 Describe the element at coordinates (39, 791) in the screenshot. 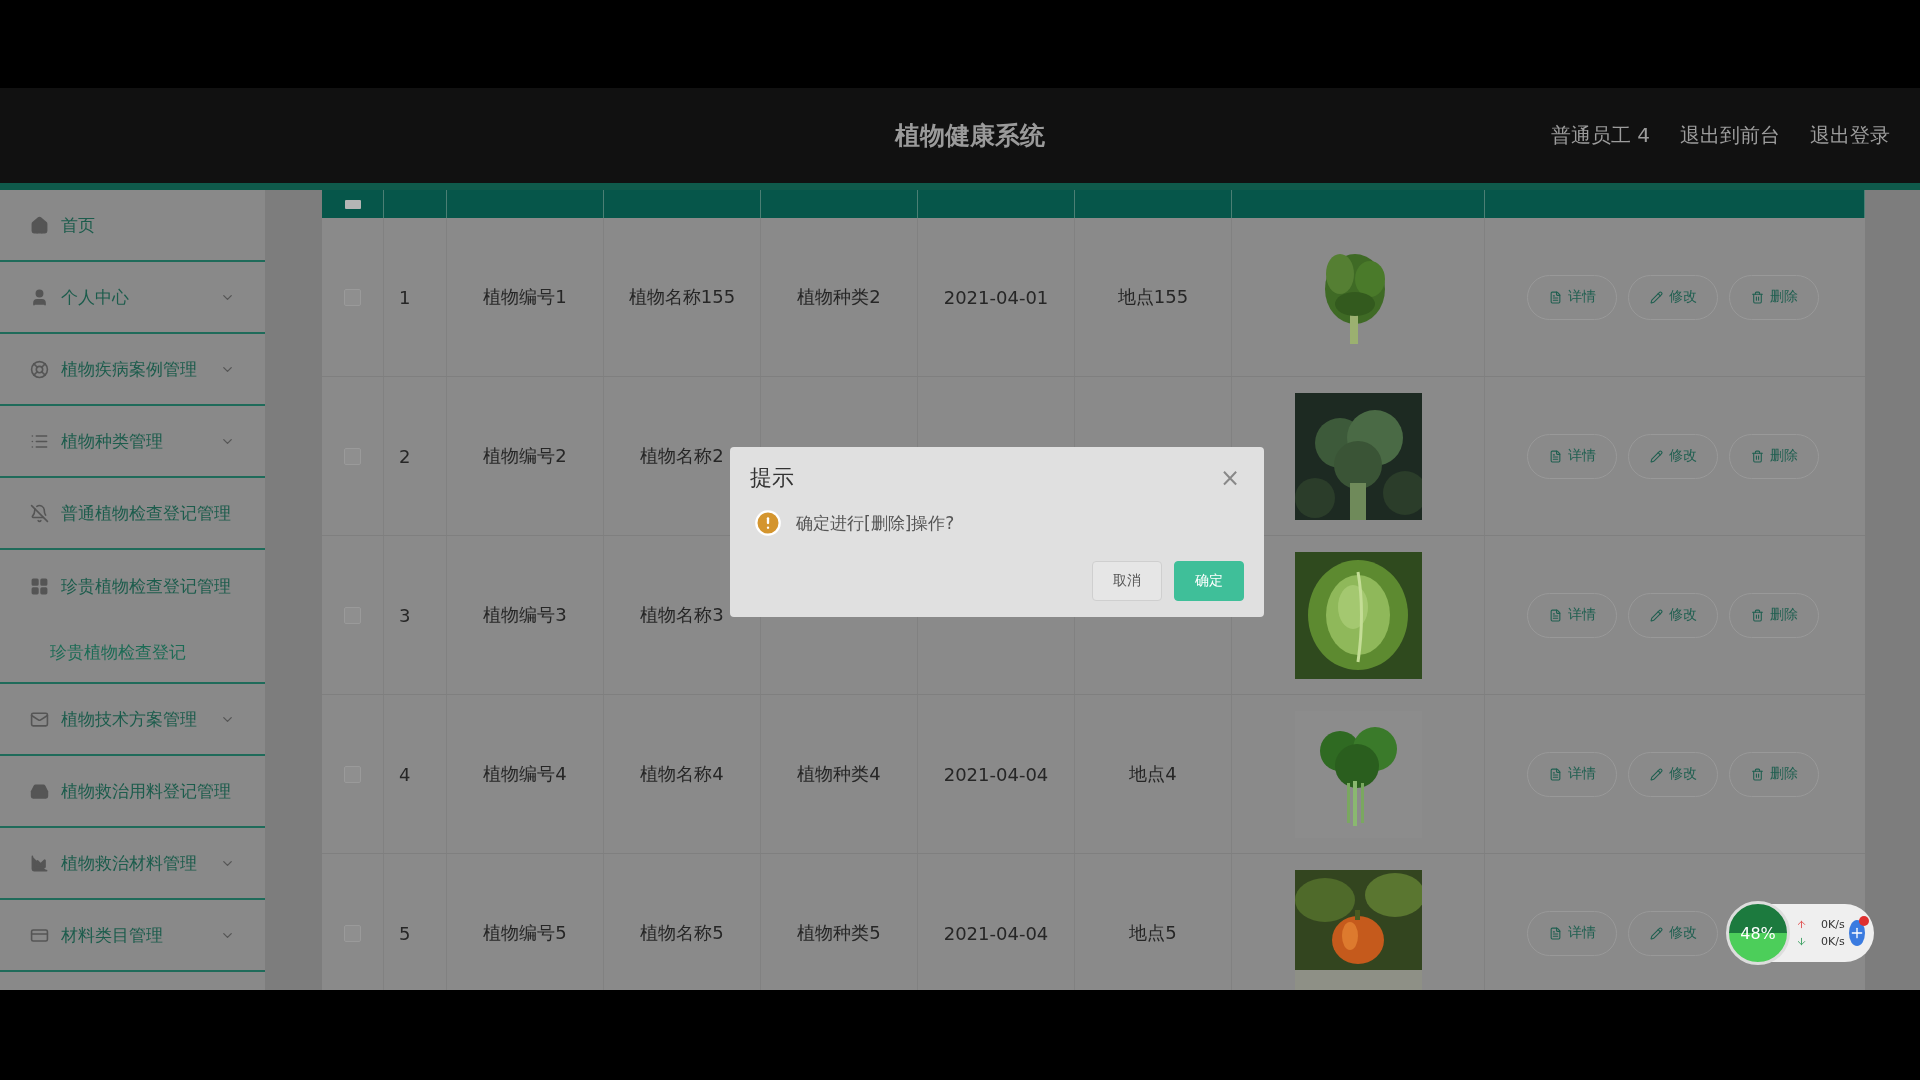

I see `tray-icon` at that location.